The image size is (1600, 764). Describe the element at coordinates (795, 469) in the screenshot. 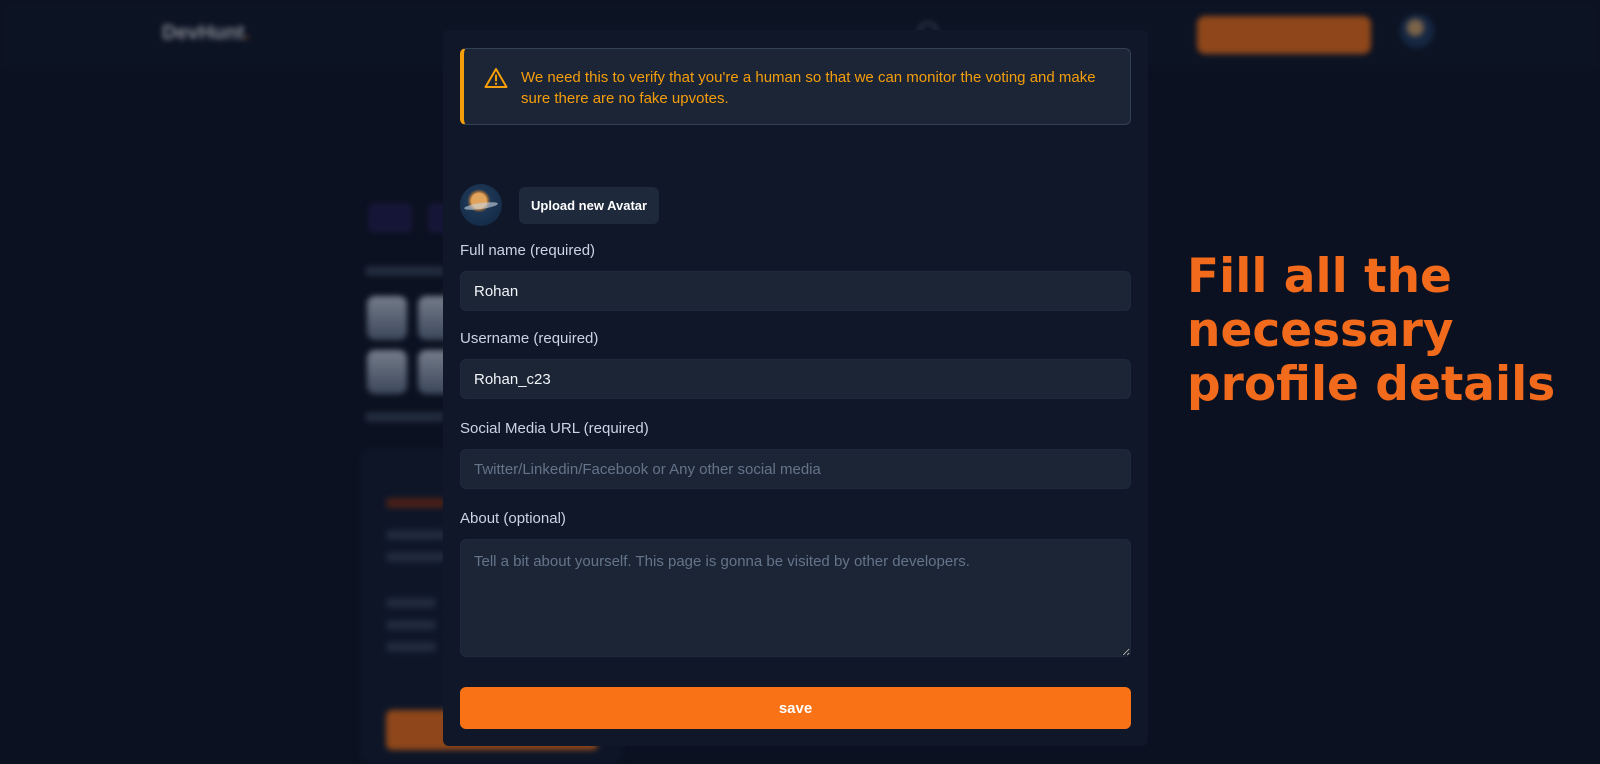

I see `social-url-input` at that location.